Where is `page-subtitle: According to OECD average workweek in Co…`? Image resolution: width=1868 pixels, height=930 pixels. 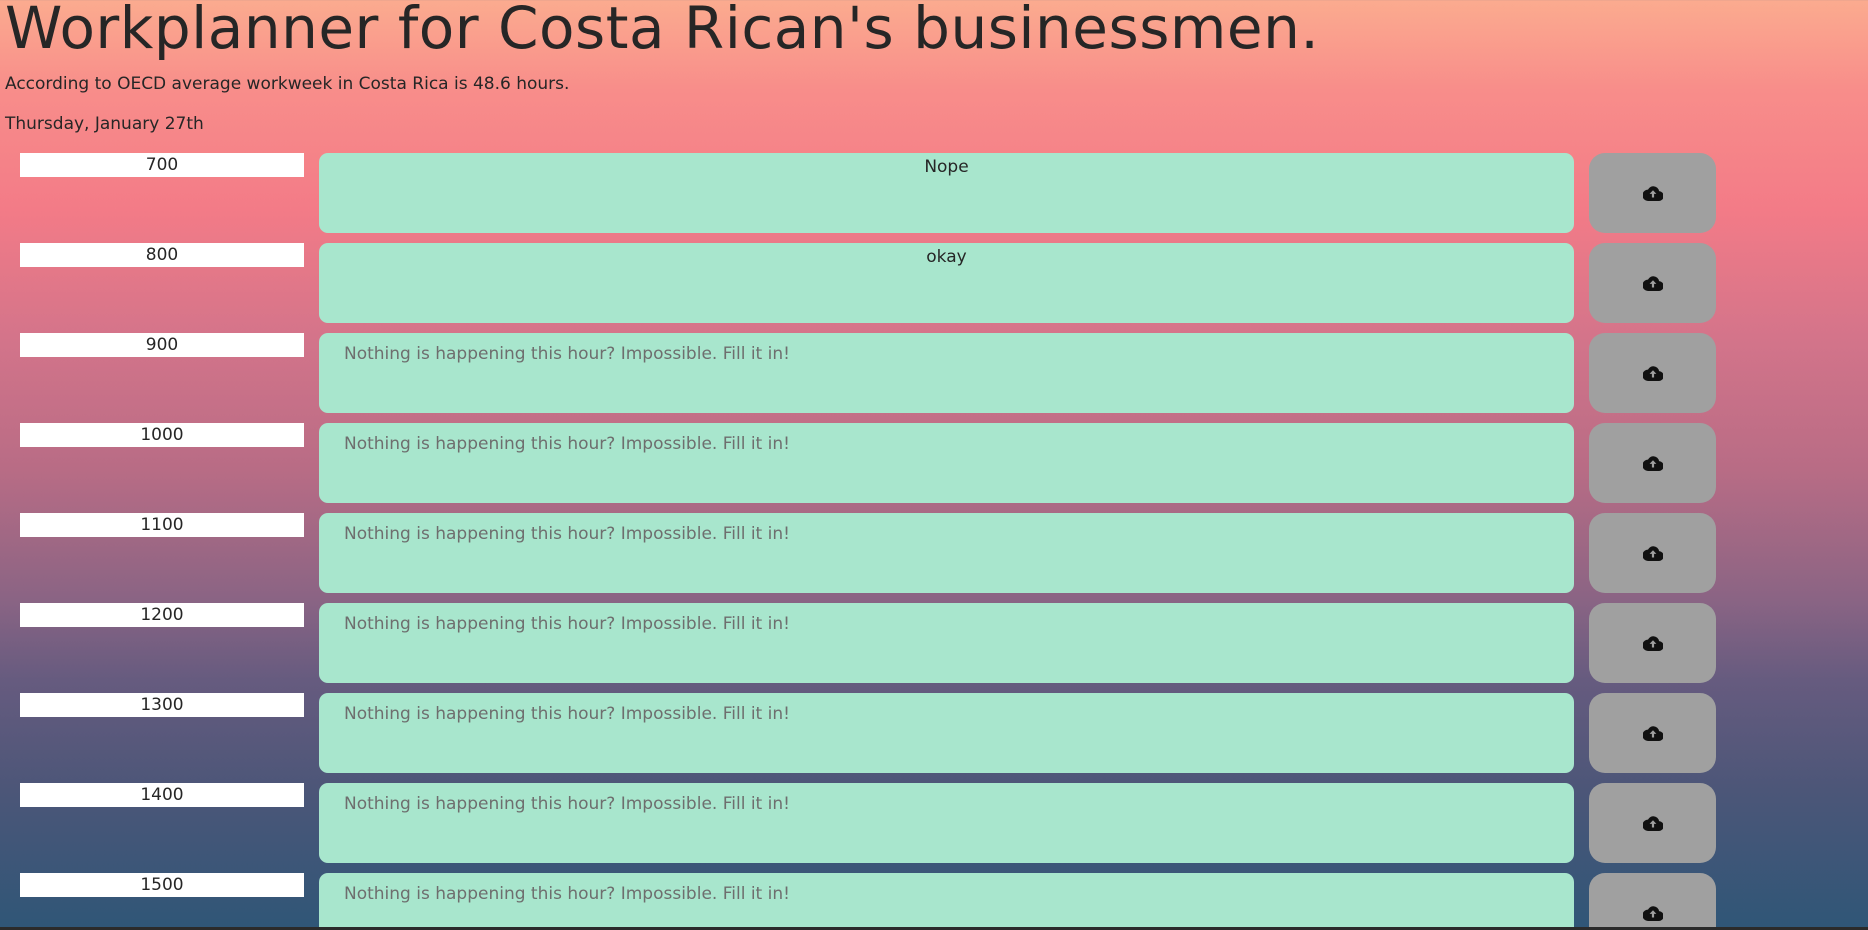 page-subtitle: According to OECD average workweek in Co… is located at coordinates (287, 84).